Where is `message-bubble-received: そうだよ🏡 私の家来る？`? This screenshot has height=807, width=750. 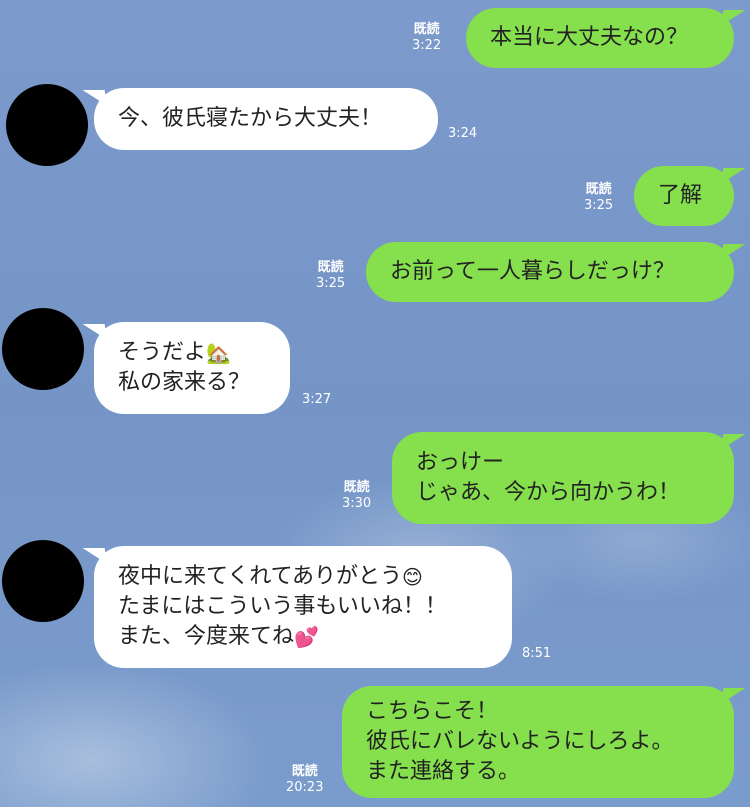
message-bubble-received: そうだよ🏡 私の家来る？ is located at coordinates (192, 368).